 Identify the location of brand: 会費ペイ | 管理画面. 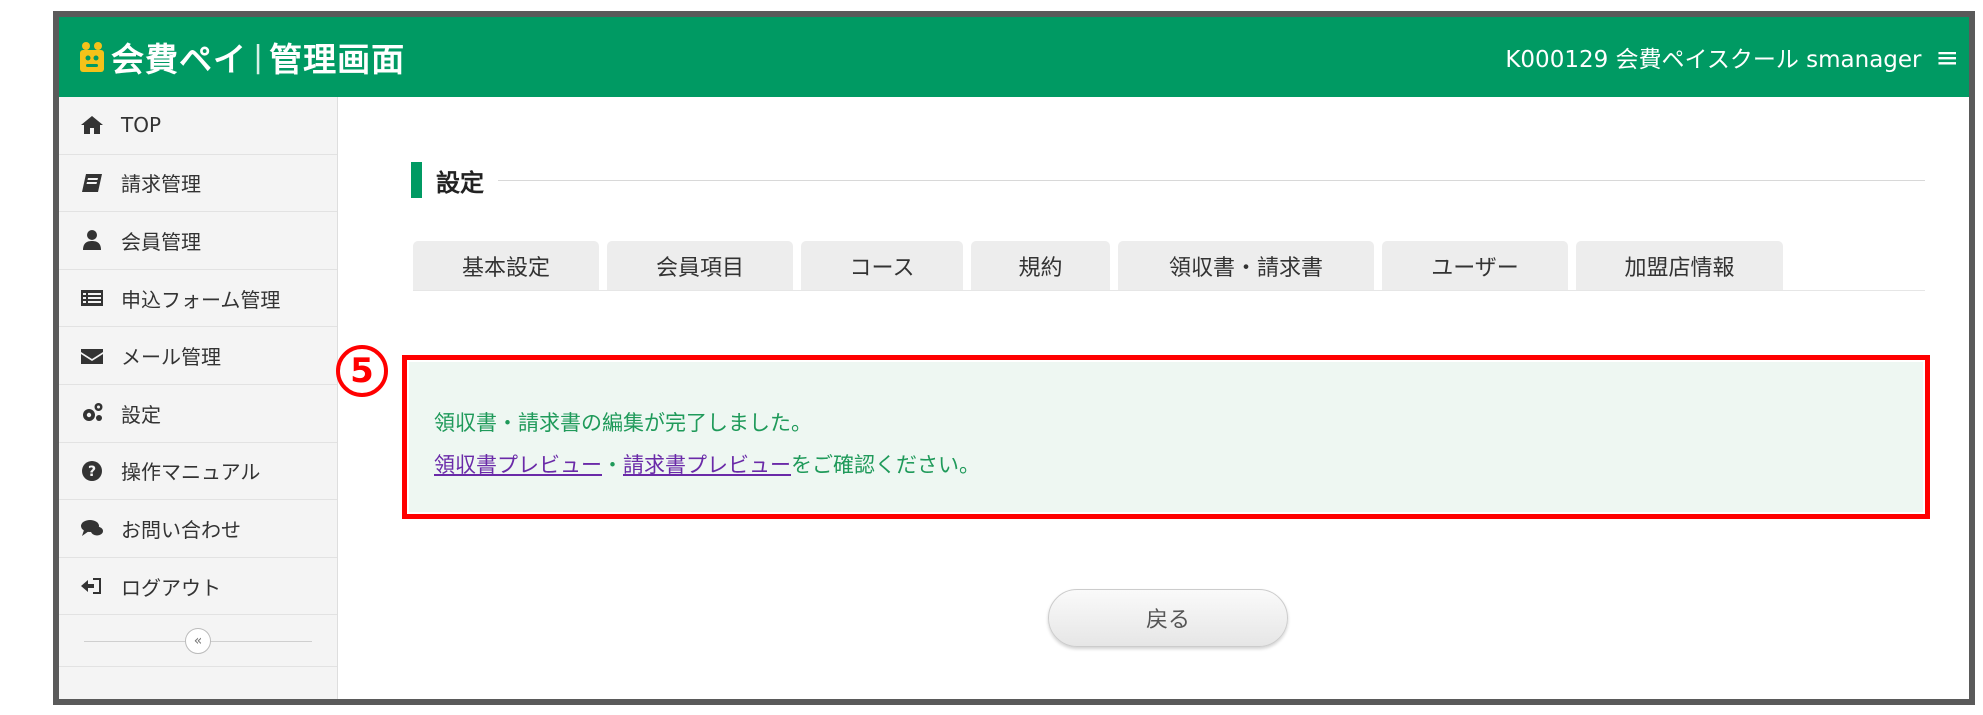
(241, 57).